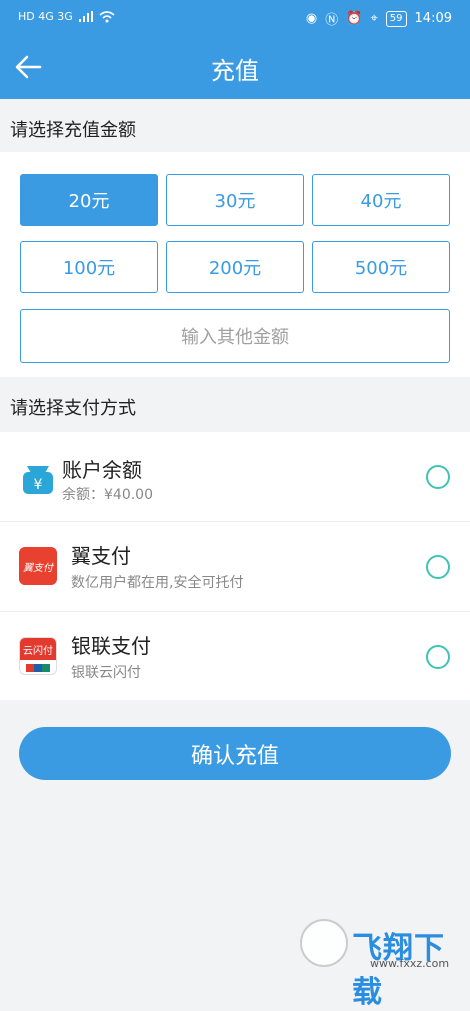  Describe the element at coordinates (45, 16) in the screenshot. I see `network-text: HD 4G 3G` at that location.